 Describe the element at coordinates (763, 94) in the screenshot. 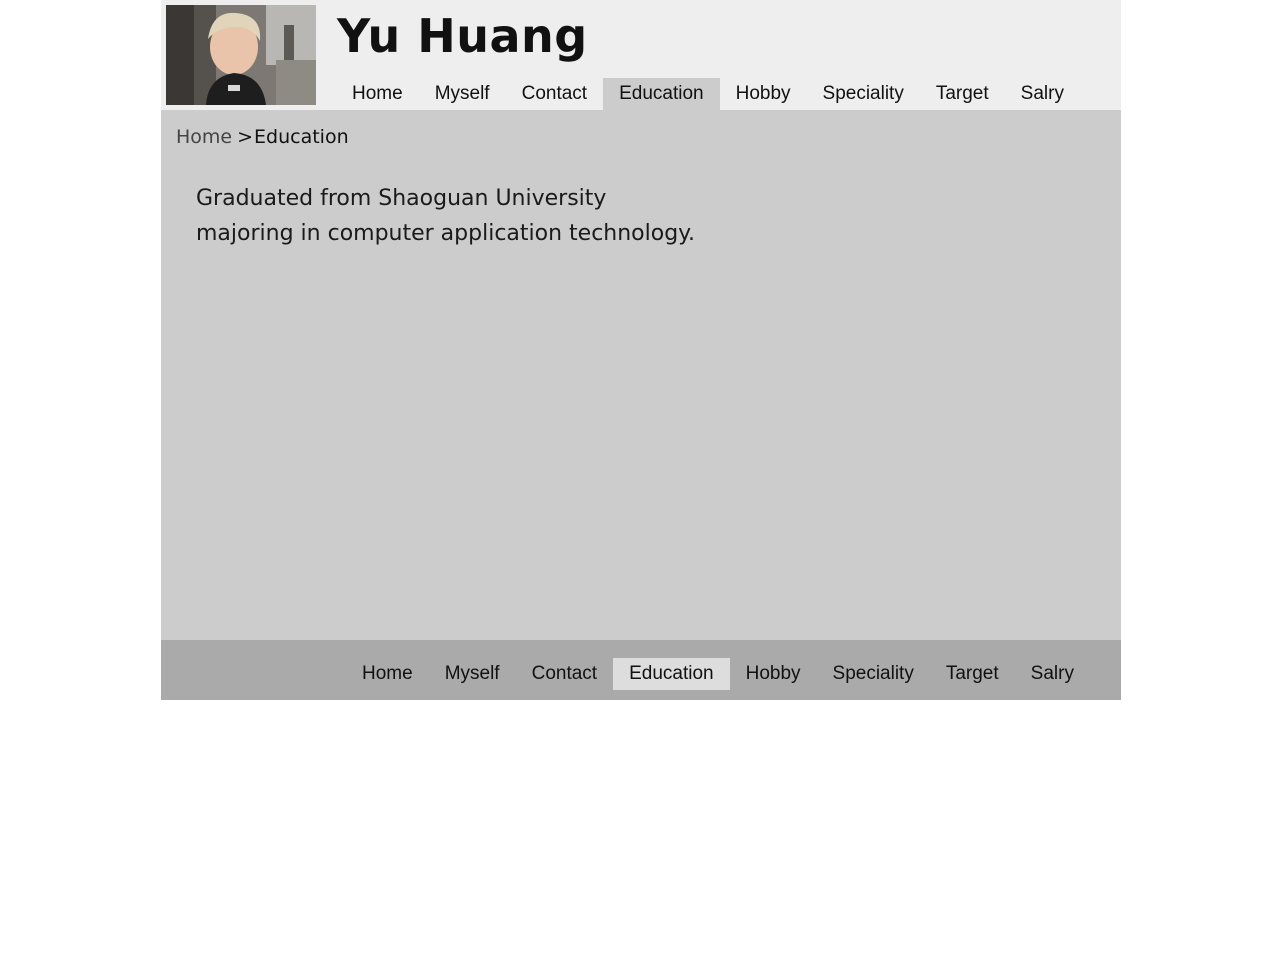

I see `nav-item-hobby: Hobby` at that location.